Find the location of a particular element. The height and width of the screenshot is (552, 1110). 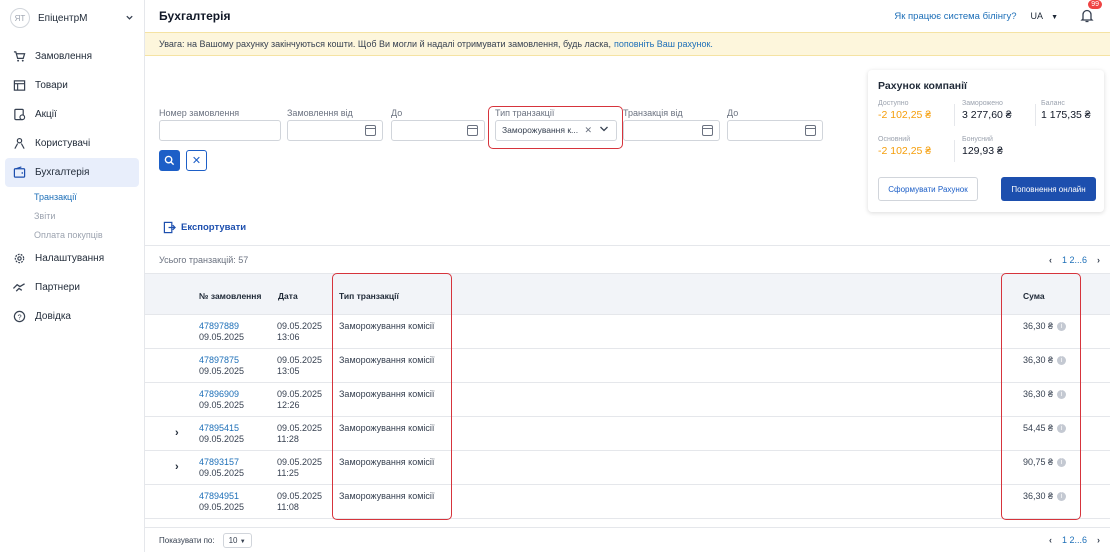

filter-order-from: Замовлення від is located at coordinates (335, 124).